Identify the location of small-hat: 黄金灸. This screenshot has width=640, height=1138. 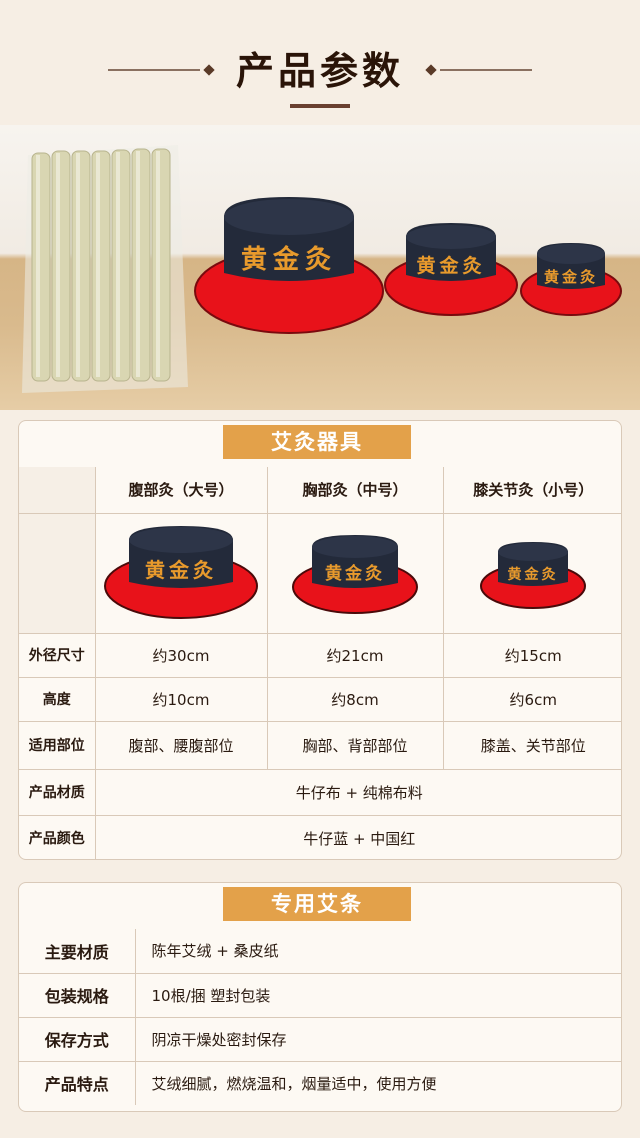
(571, 279).